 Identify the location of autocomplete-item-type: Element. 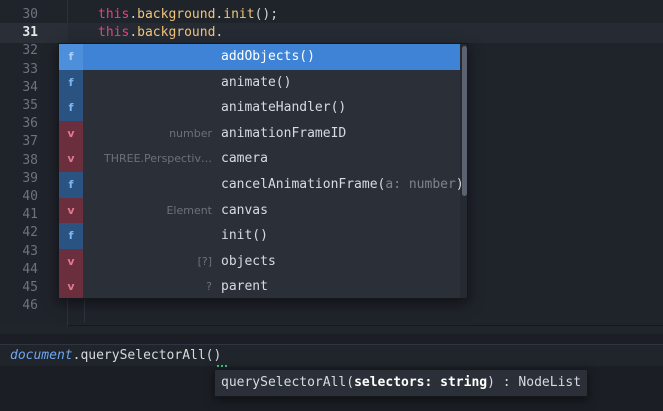
(189, 210).